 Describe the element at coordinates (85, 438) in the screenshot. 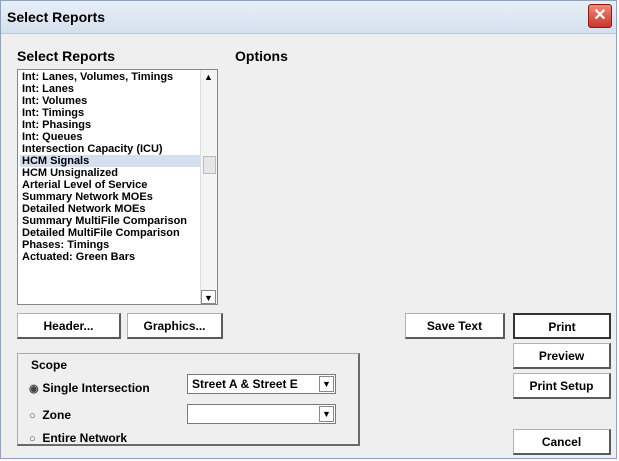

I see `radio-label: Entire Network` at that location.